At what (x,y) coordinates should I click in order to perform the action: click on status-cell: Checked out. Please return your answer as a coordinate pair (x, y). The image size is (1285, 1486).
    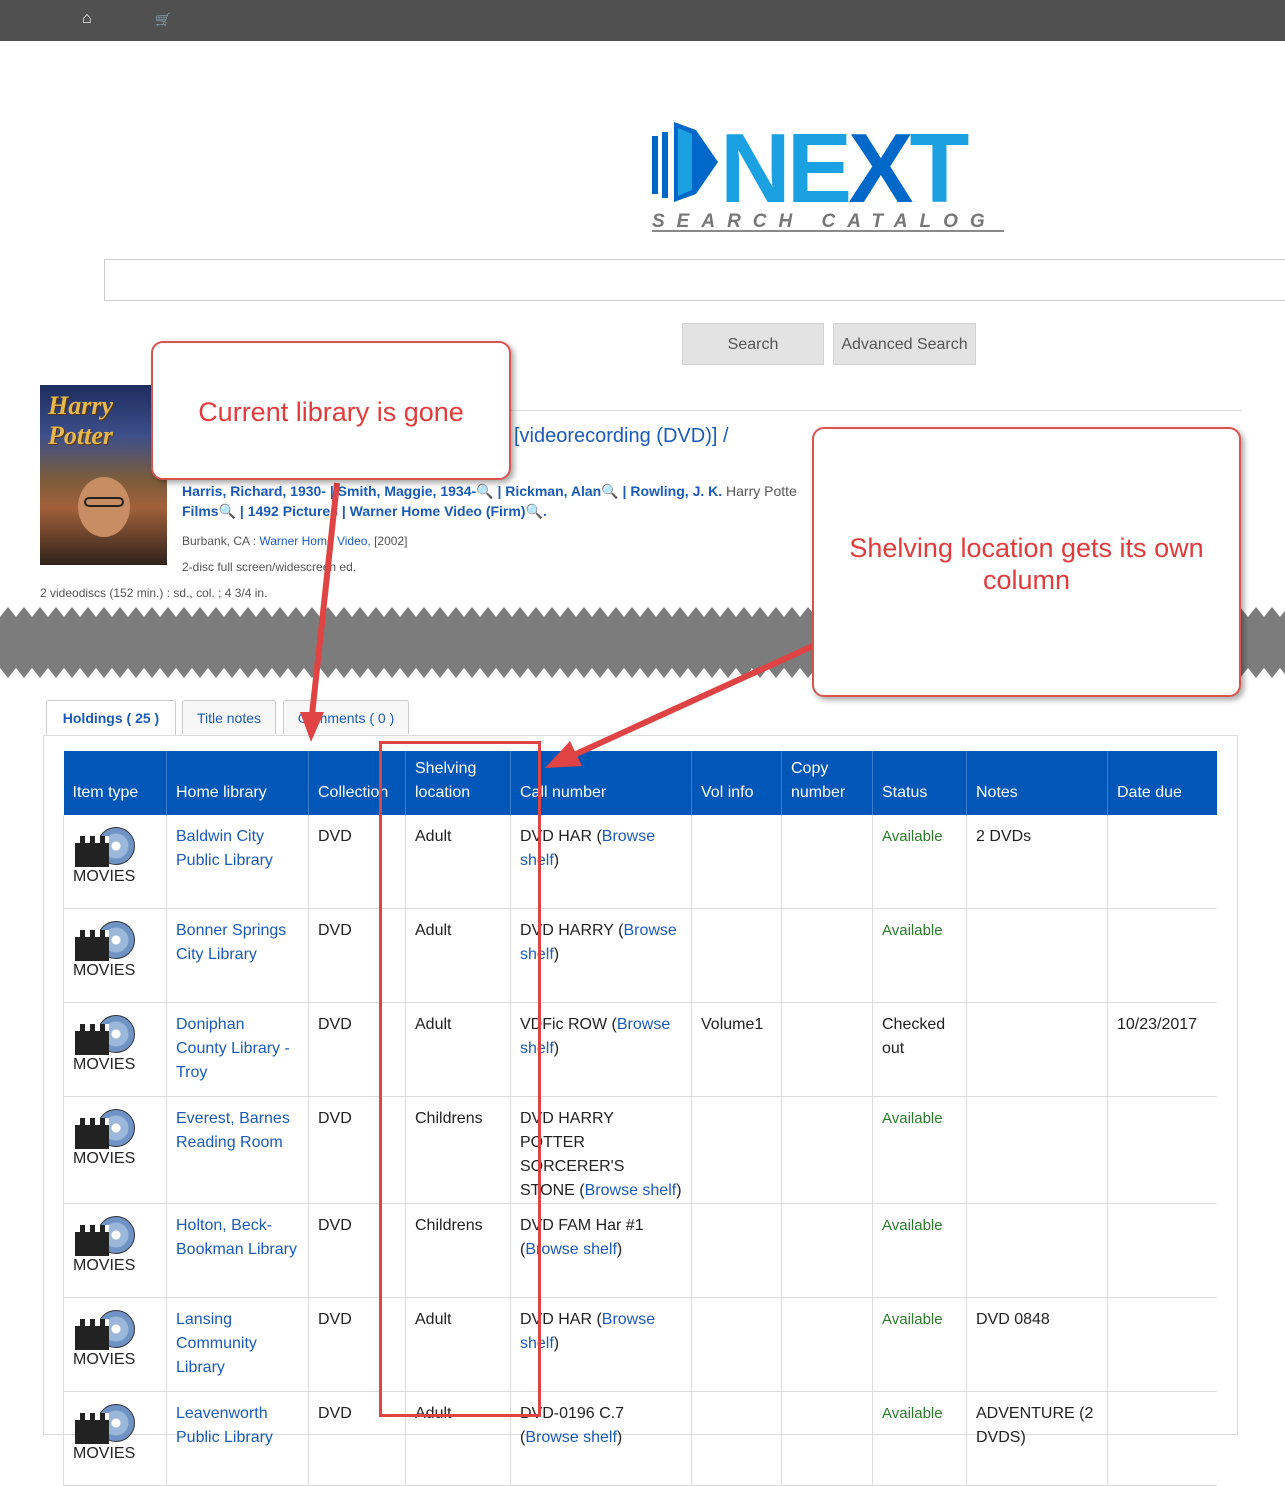
    Looking at the image, I should click on (919, 1049).